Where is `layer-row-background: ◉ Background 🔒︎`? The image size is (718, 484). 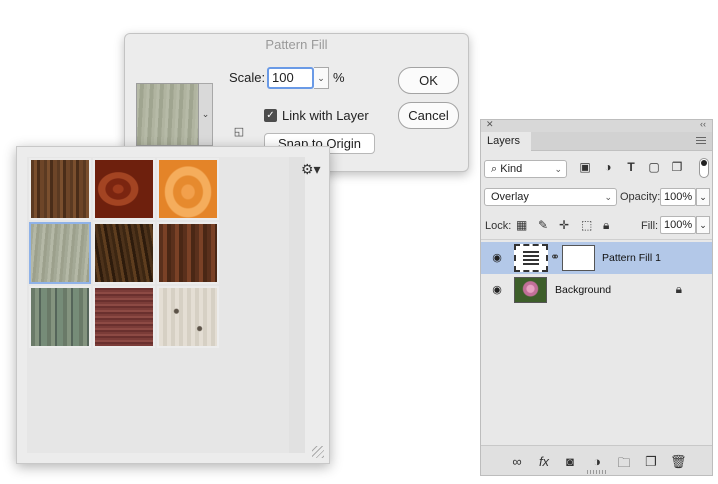
layer-row-background: ◉ Background 🔒︎ is located at coordinates (596, 290).